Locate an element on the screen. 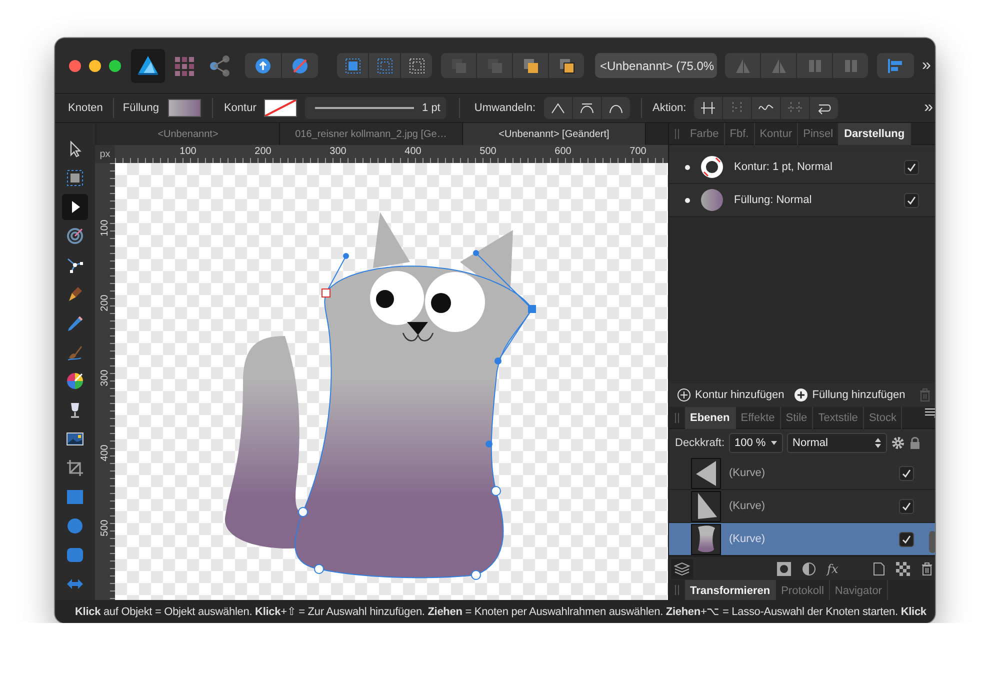 The image size is (990, 697). sharp-corner-icon is located at coordinates (558, 108).